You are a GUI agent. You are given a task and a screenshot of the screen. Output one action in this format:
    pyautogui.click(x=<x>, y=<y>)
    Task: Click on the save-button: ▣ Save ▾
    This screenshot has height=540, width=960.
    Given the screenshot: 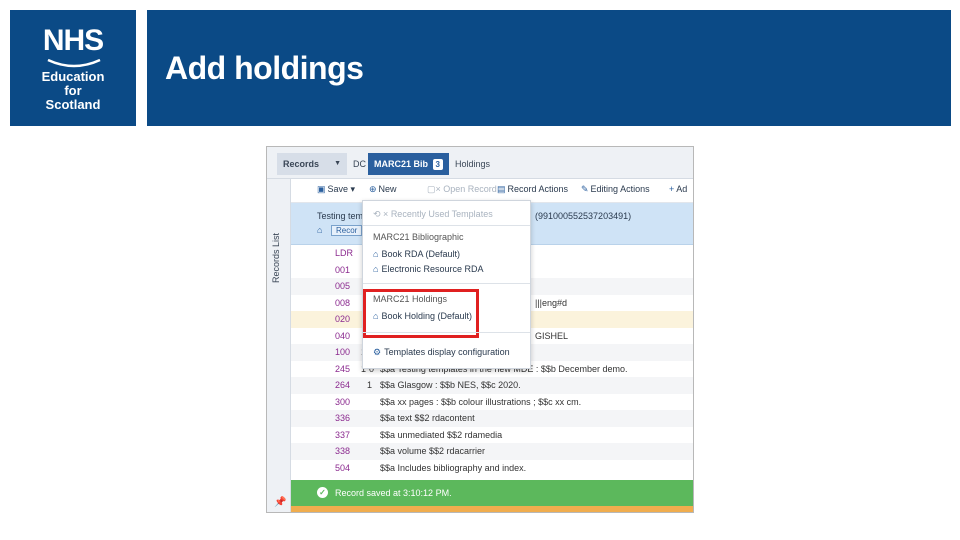 What is the action you would take?
    pyautogui.click(x=336, y=189)
    